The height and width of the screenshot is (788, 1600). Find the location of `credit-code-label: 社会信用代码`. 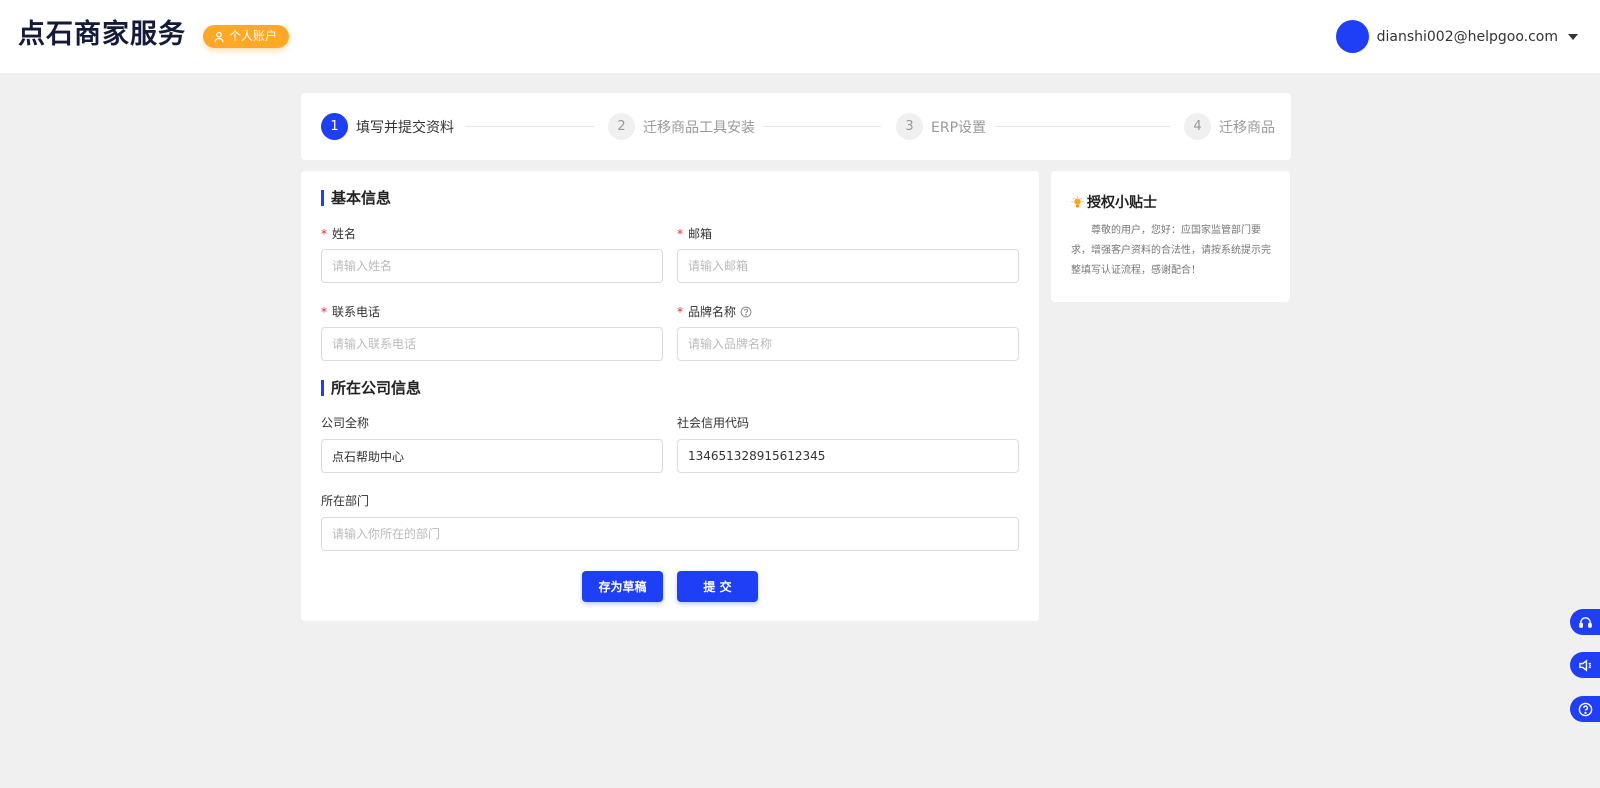

credit-code-label: 社会信用代码 is located at coordinates (713, 423).